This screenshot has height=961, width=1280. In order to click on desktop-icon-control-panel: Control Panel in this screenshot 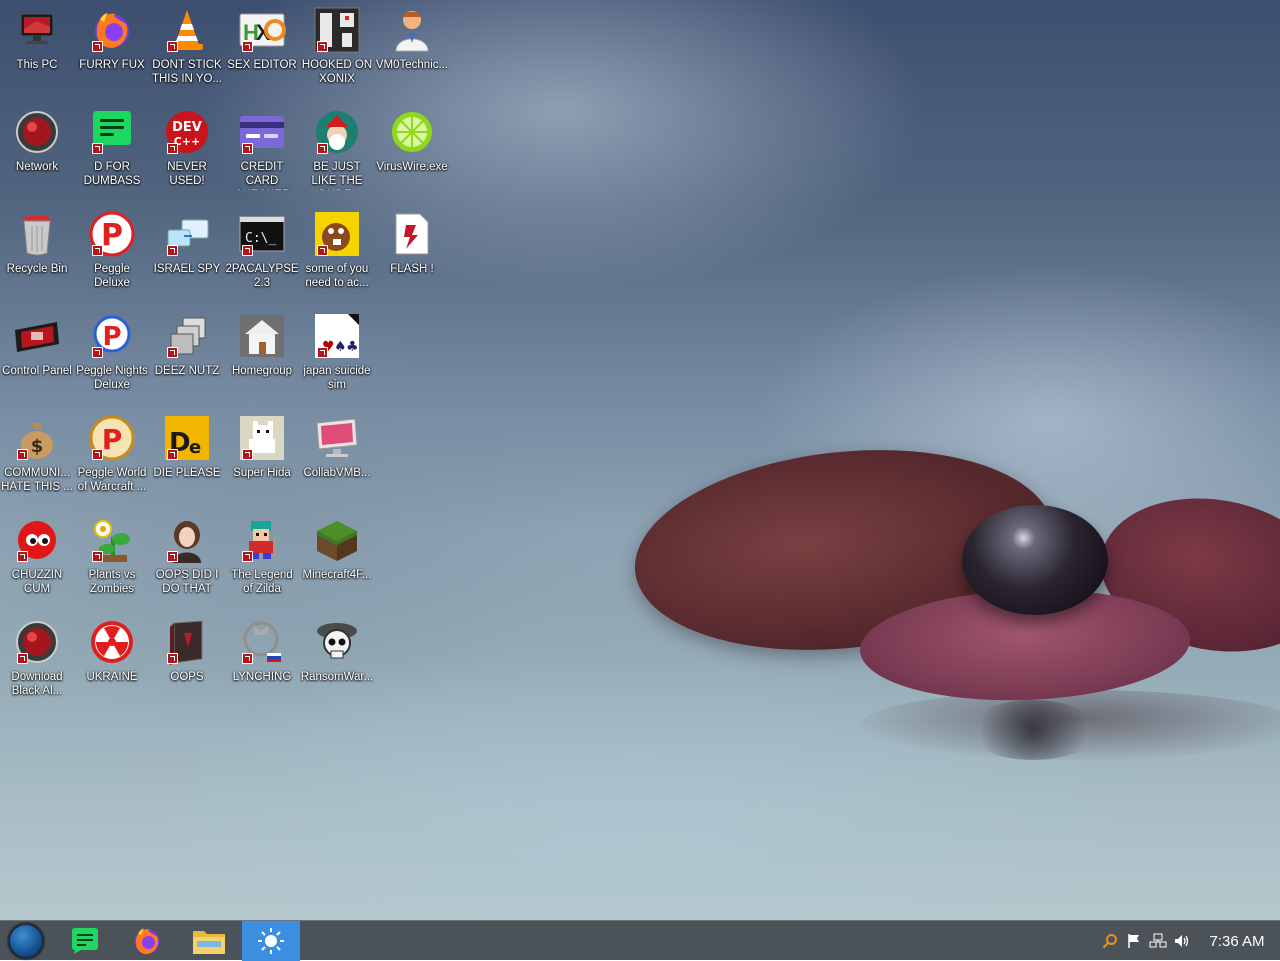, I will do `click(37, 354)`.